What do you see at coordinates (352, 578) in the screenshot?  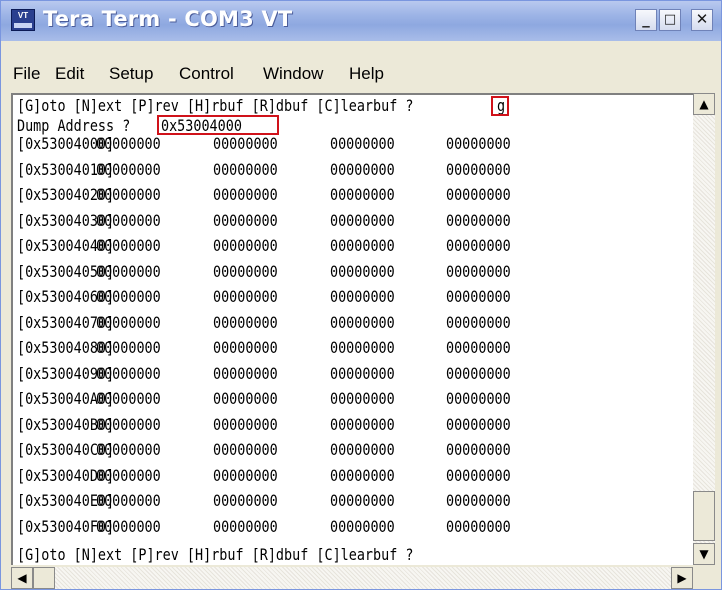 I see `horizontal-scrollbar: ◀ ▶` at bounding box center [352, 578].